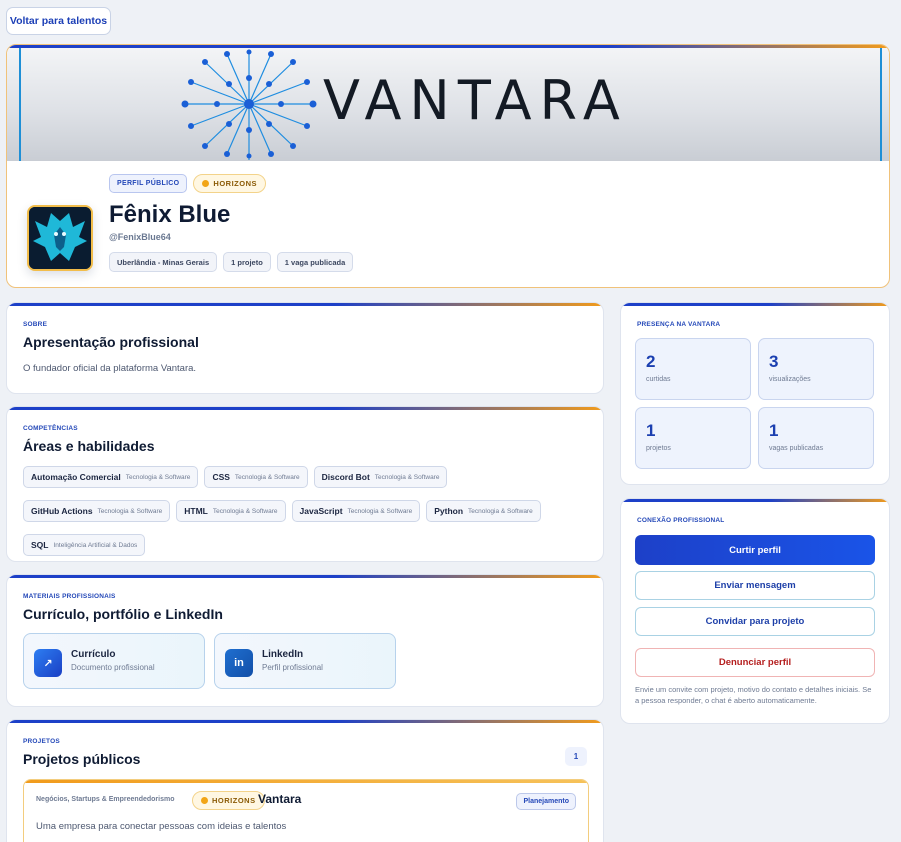  What do you see at coordinates (796, 448) in the screenshot?
I see `stat-label: vagas publicadas` at bounding box center [796, 448].